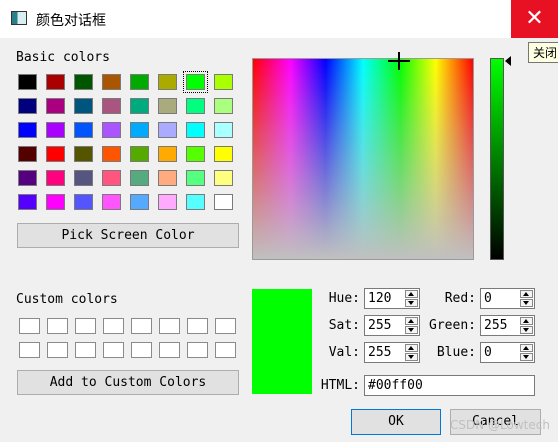 Image resolution: width=558 pixels, height=442 pixels. What do you see at coordinates (526, 321) in the screenshot?
I see `green-up-arrow-icon` at bounding box center [526, 321].